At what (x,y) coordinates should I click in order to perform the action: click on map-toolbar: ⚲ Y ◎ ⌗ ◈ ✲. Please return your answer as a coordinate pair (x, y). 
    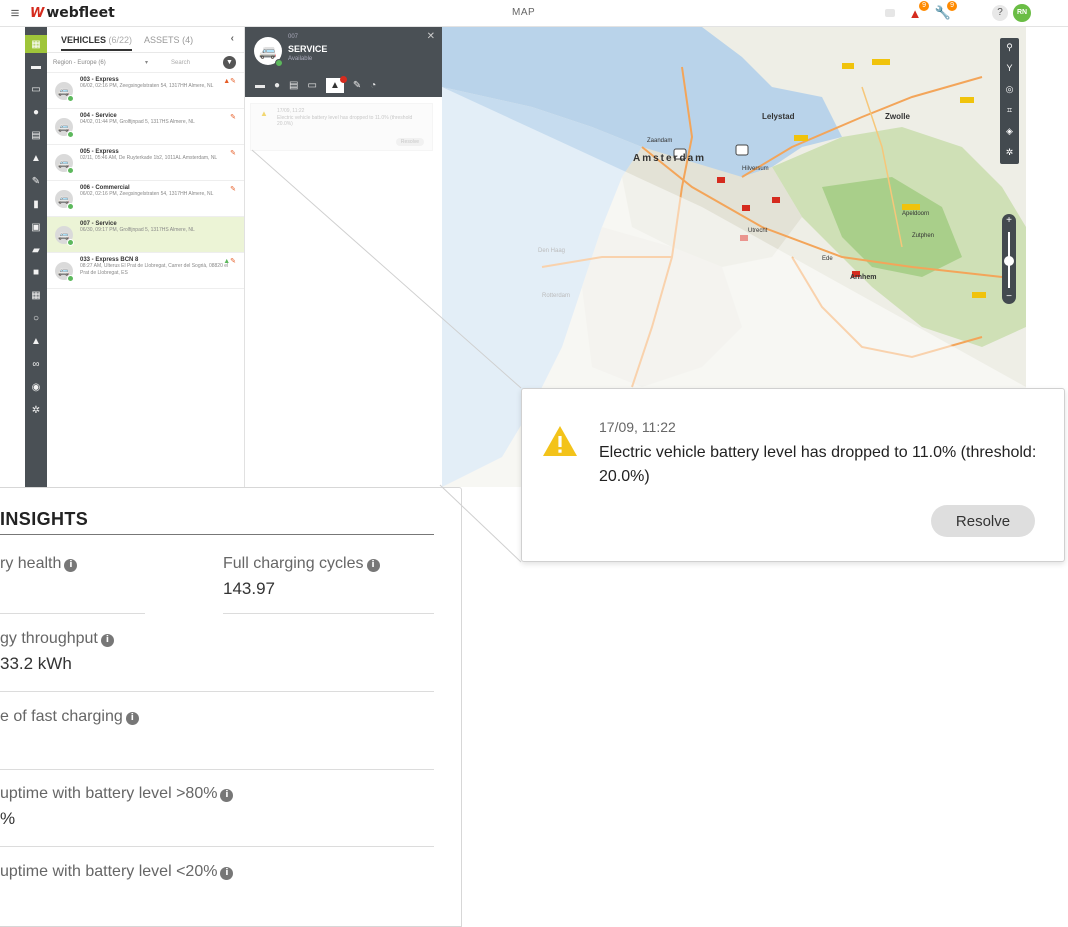
    Looking at the image, I should click on (1009, 101).